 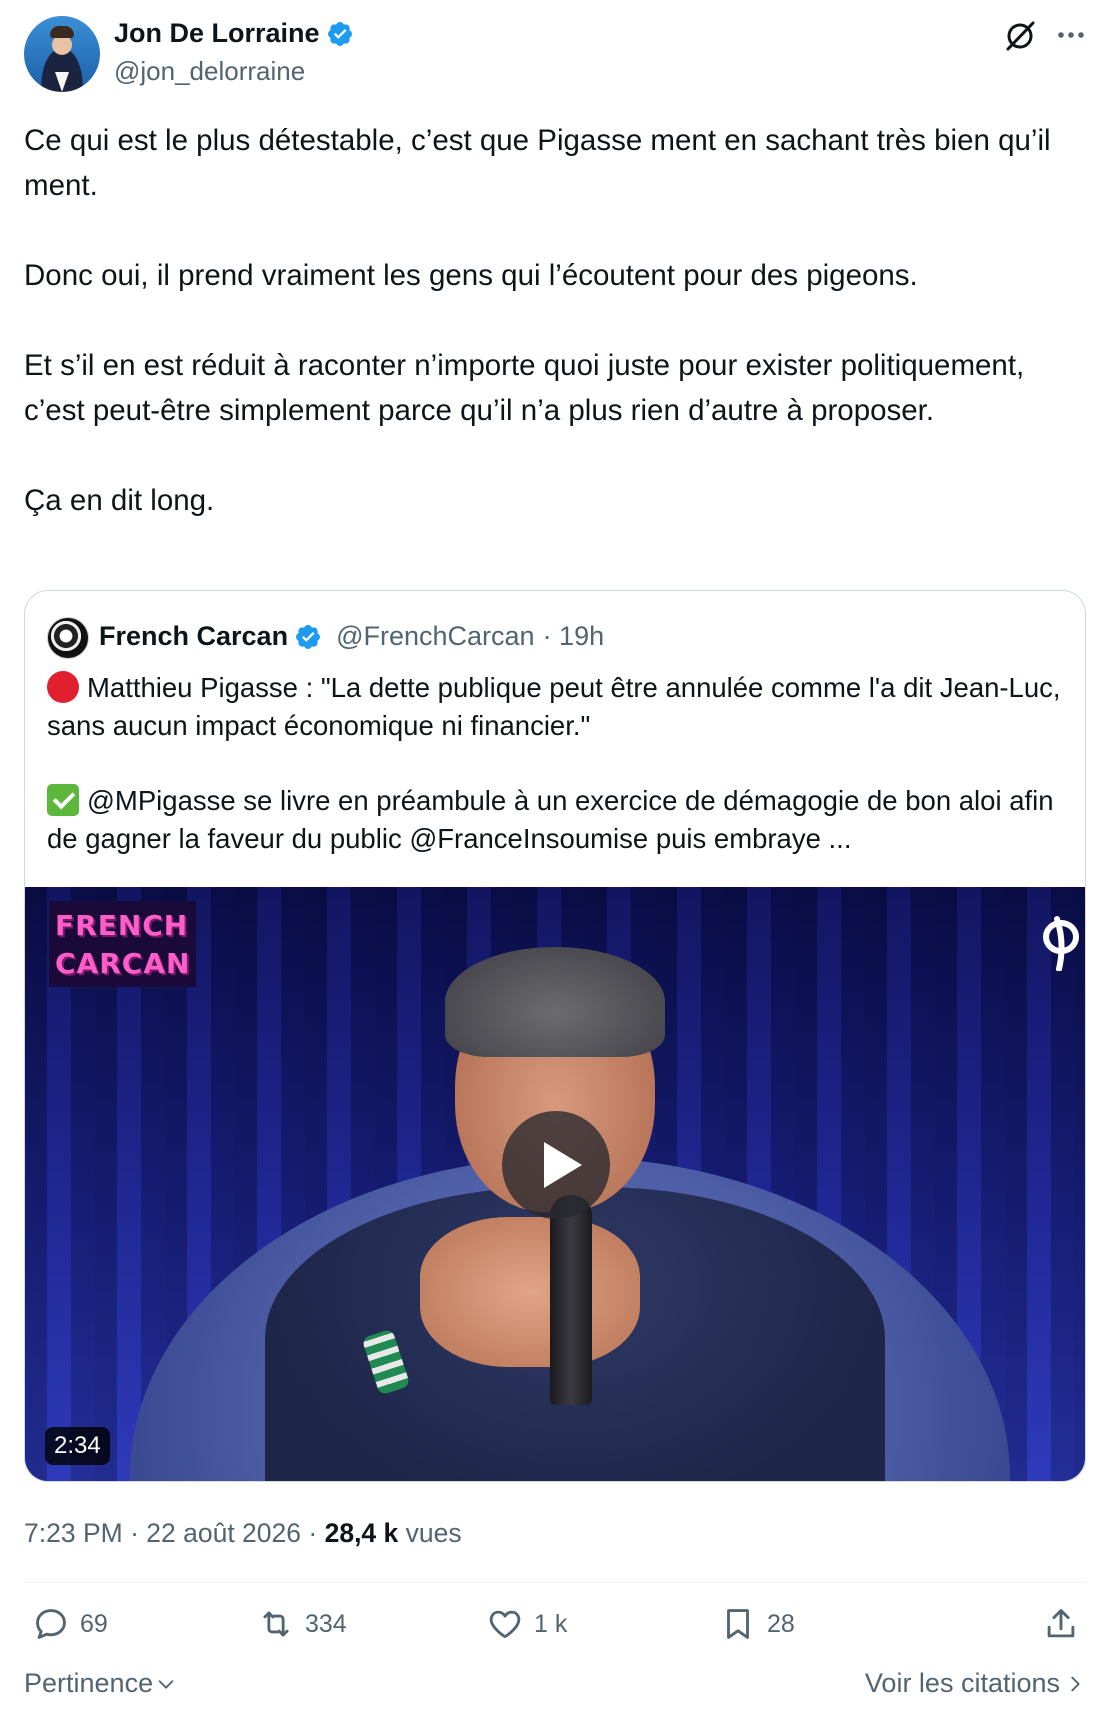 I want to click on reply-button: 69, so click(x=70, y=1624).